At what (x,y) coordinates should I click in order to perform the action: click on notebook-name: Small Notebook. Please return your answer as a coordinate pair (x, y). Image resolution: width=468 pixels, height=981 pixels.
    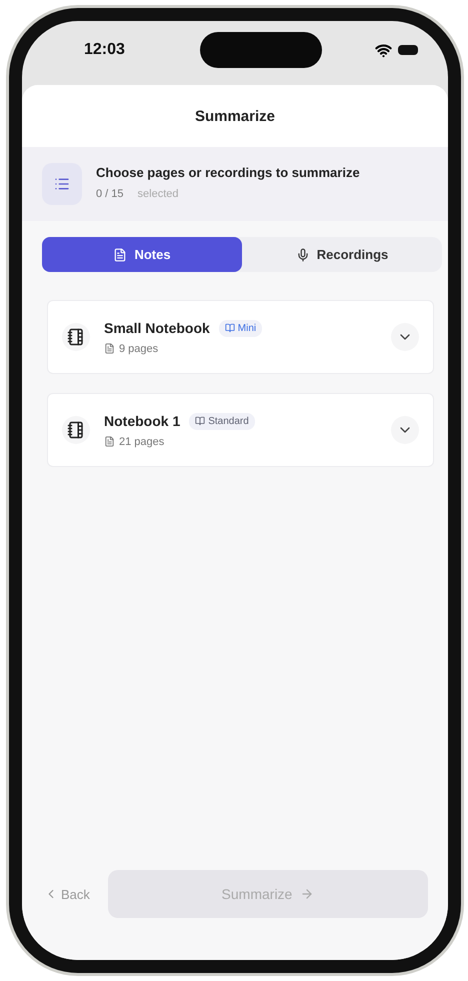
    Looking at the image, I should click on (157, 328).